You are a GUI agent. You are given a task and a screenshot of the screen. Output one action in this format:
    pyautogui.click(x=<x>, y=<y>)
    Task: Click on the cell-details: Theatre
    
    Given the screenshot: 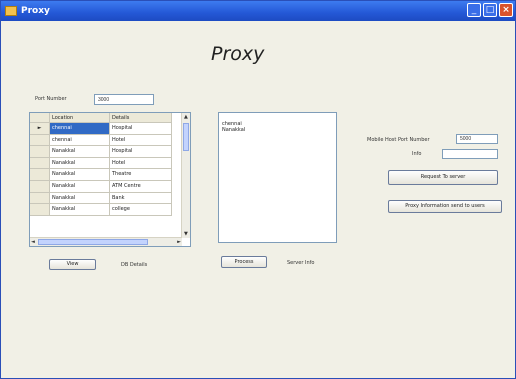 What is the action you would take?
    pyautogui.click(x=141, y=175)
    